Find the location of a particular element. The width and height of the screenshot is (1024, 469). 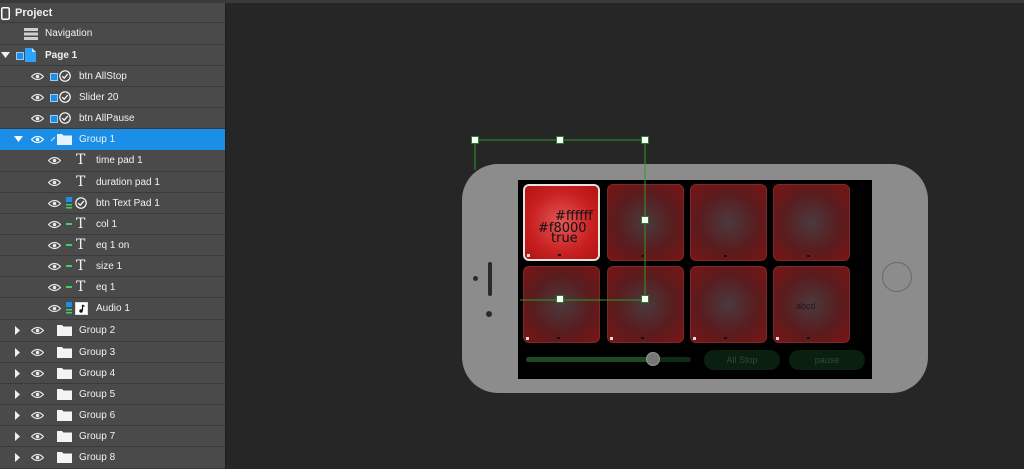

resize-handle-right is located at coordinates (645, 220).